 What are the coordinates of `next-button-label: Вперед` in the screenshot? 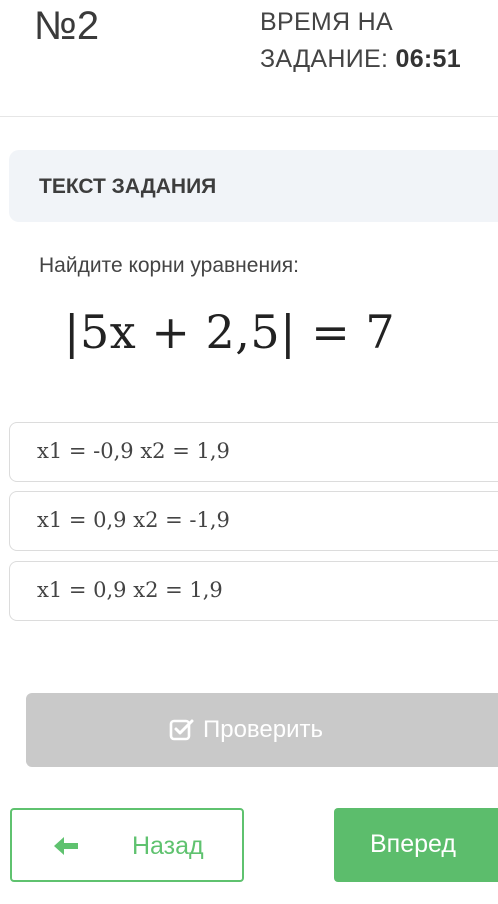 It's located at (413, 844).